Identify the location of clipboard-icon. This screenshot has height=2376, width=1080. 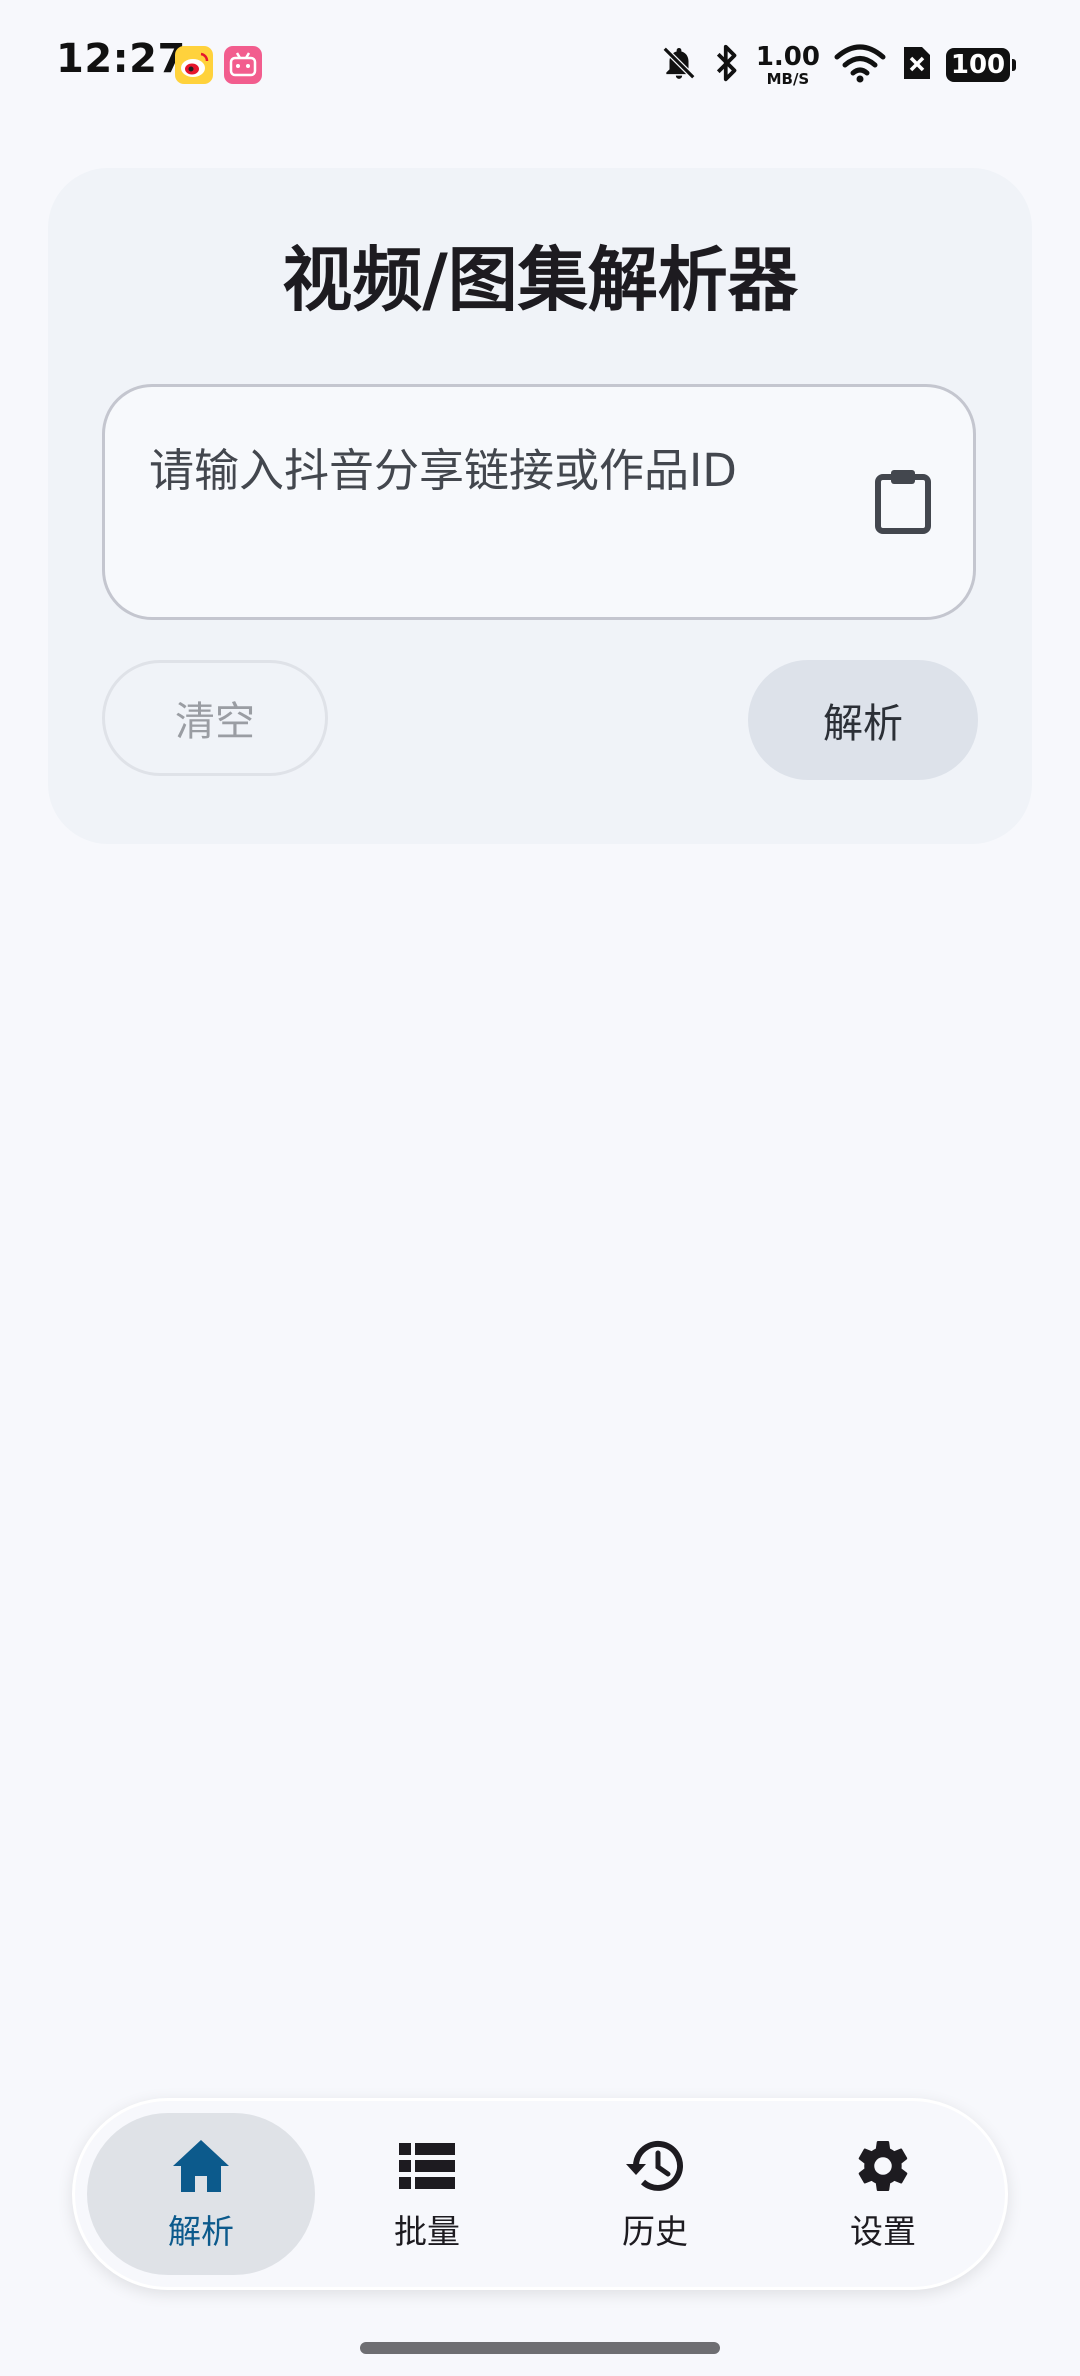
(903, 503).